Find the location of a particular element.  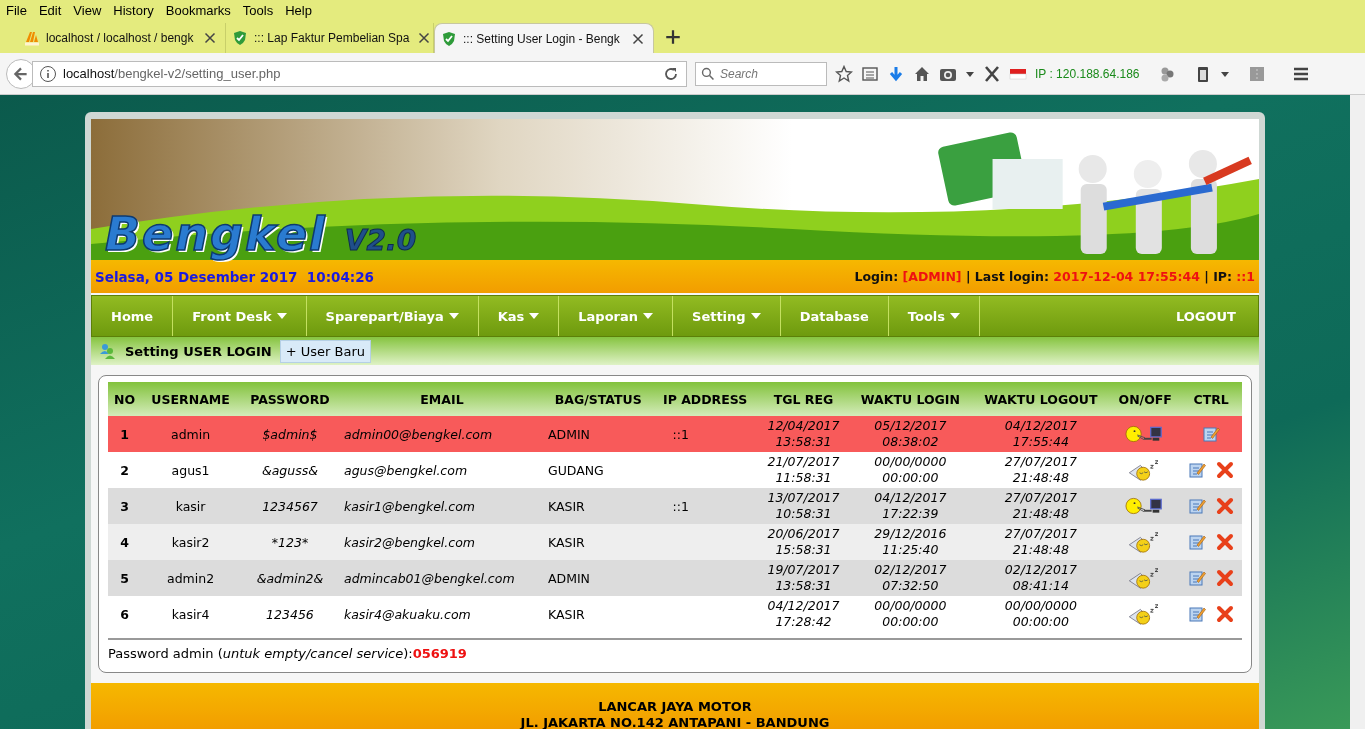

admin-code: 056919 is located at coordinates (439, 653).